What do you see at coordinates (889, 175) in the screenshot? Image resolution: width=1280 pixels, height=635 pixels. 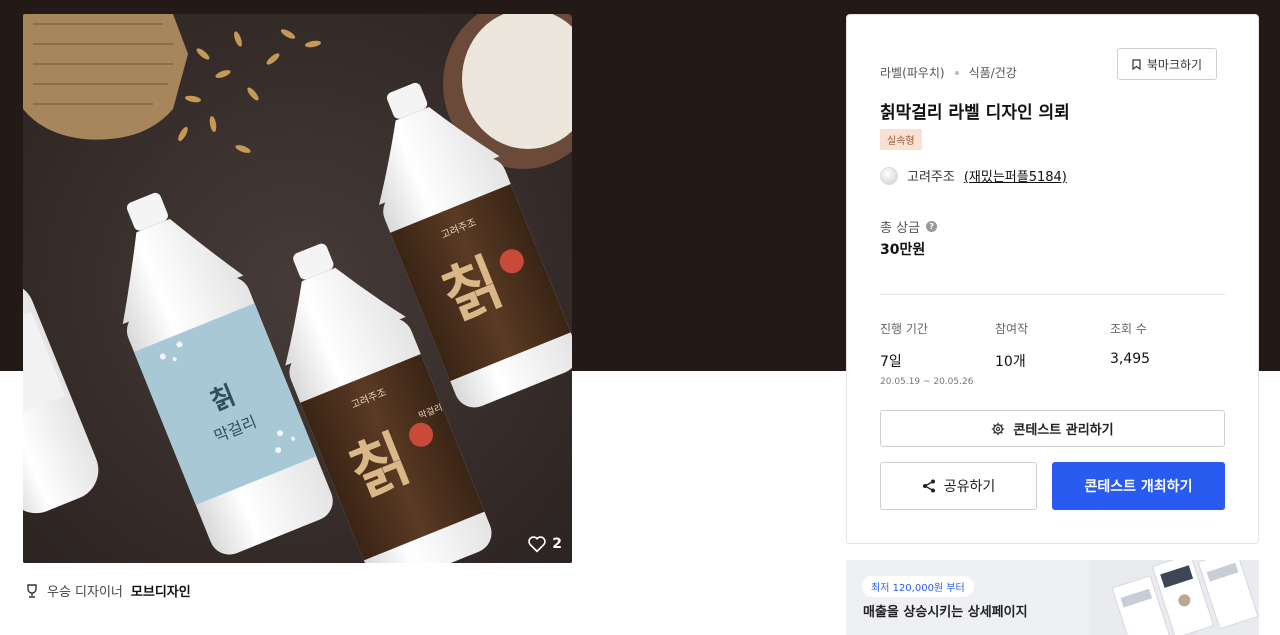 I see `avatar` at bounding box center [889, 175].